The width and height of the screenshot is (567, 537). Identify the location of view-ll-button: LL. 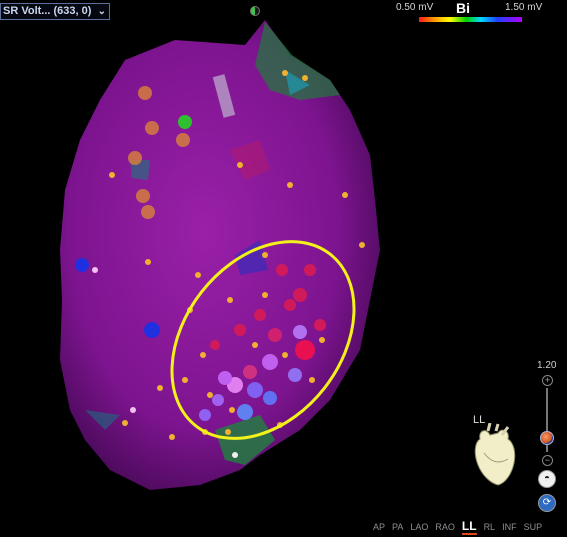
(469, 527).